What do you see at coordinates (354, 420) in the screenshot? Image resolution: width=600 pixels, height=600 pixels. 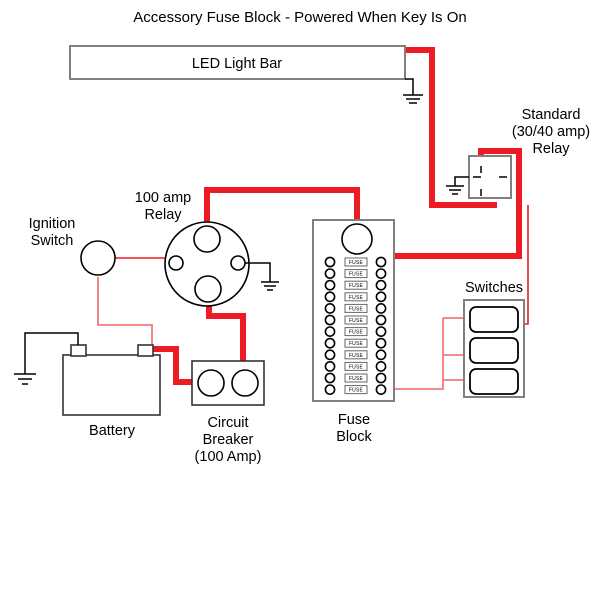 I see `fuse-block-label-line1: Fuse` at bounding box center [354, 420].